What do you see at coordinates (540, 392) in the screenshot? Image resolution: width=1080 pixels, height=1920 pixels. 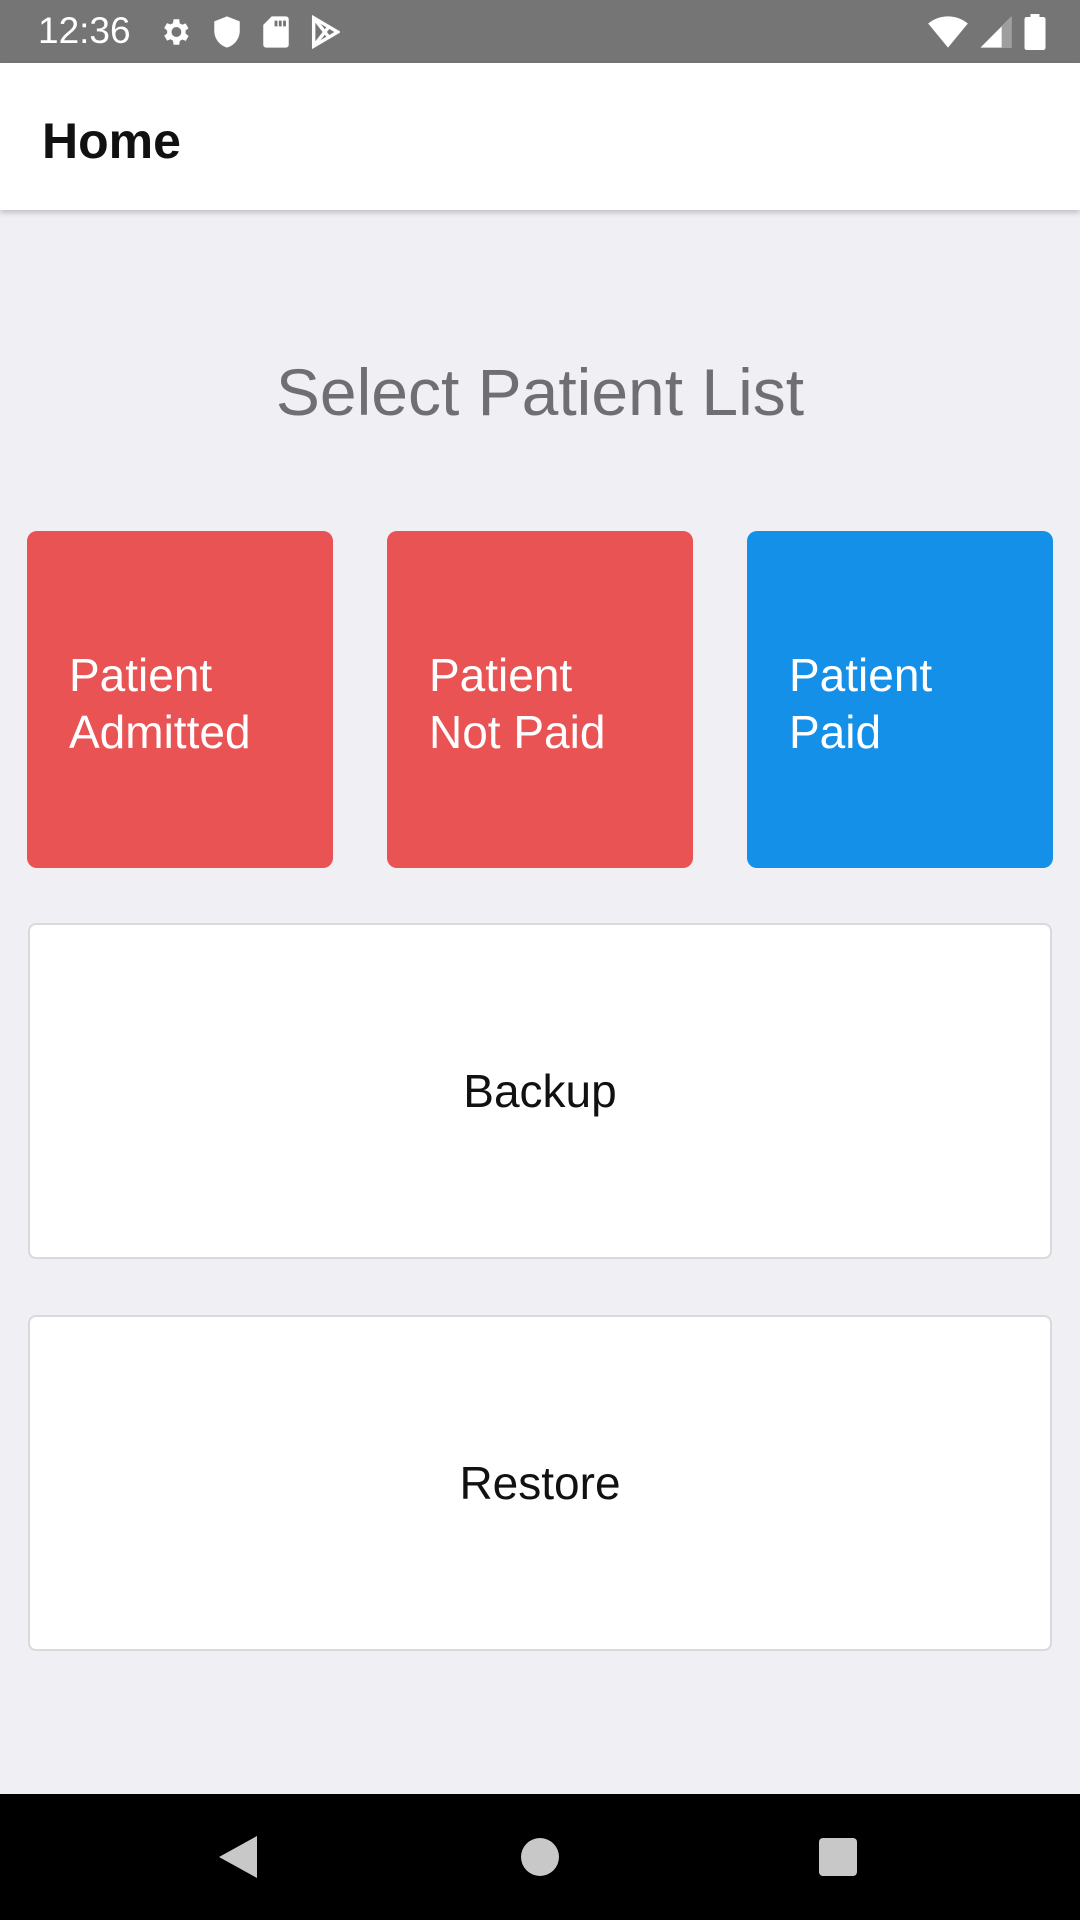 I see `section-title: Select Patient List` at bounding box center [540, 392].